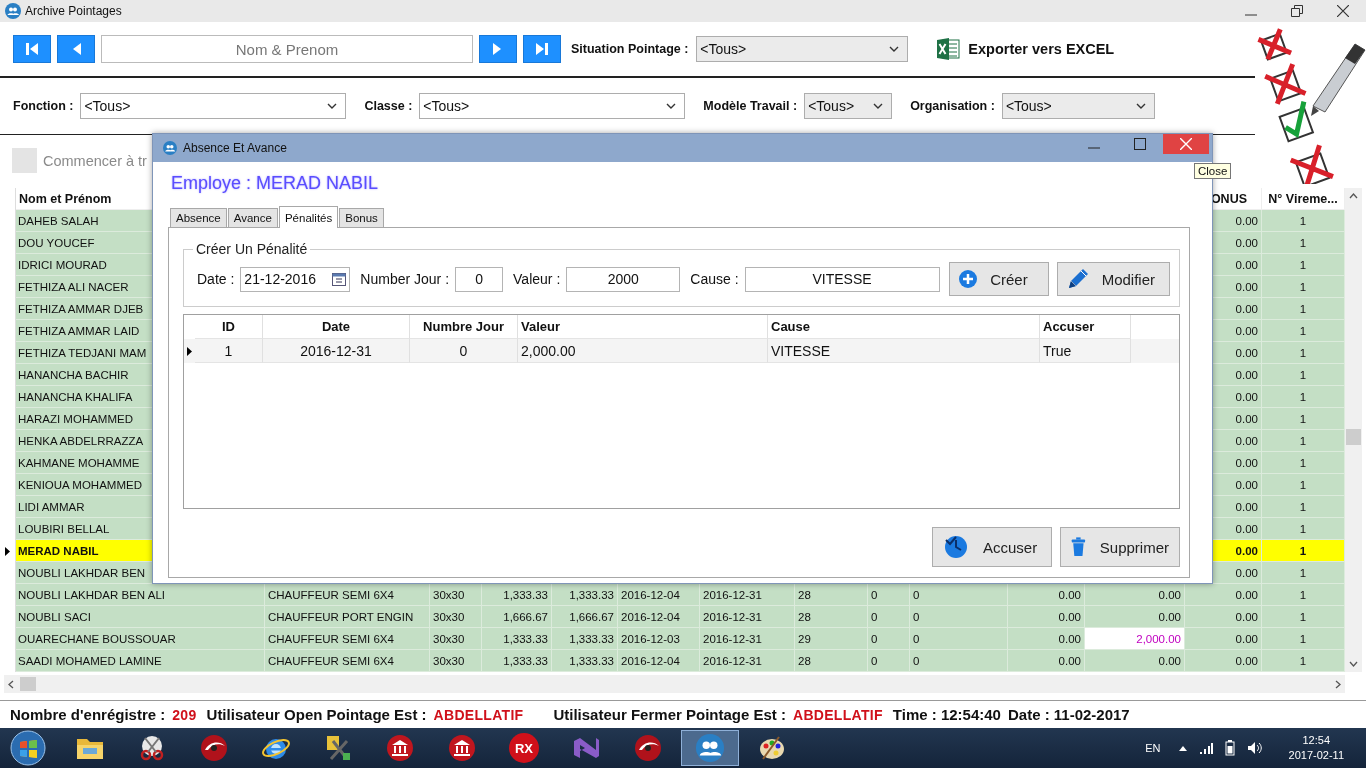  What do you see at coordinates (73, 11) in the screenshot?
I see `window-title: Archive Pointages` at bounding box center [73, 11].